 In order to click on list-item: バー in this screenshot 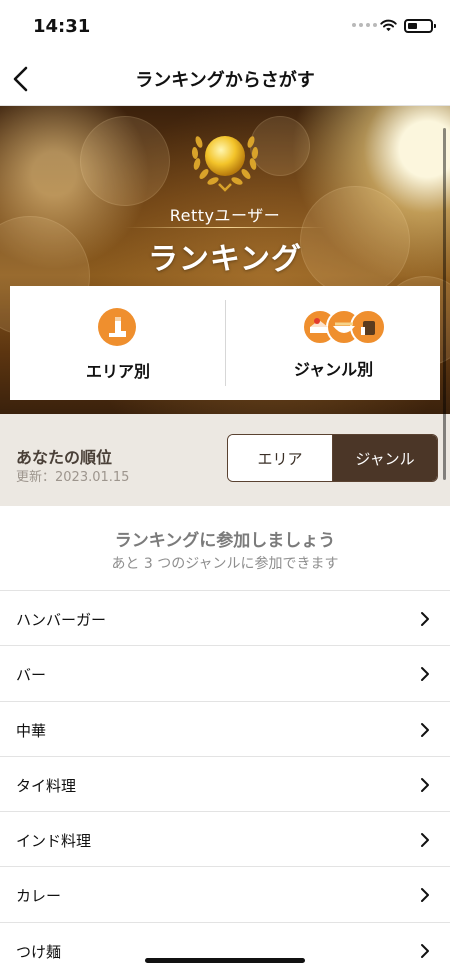, I will do `click(225, 674)`.